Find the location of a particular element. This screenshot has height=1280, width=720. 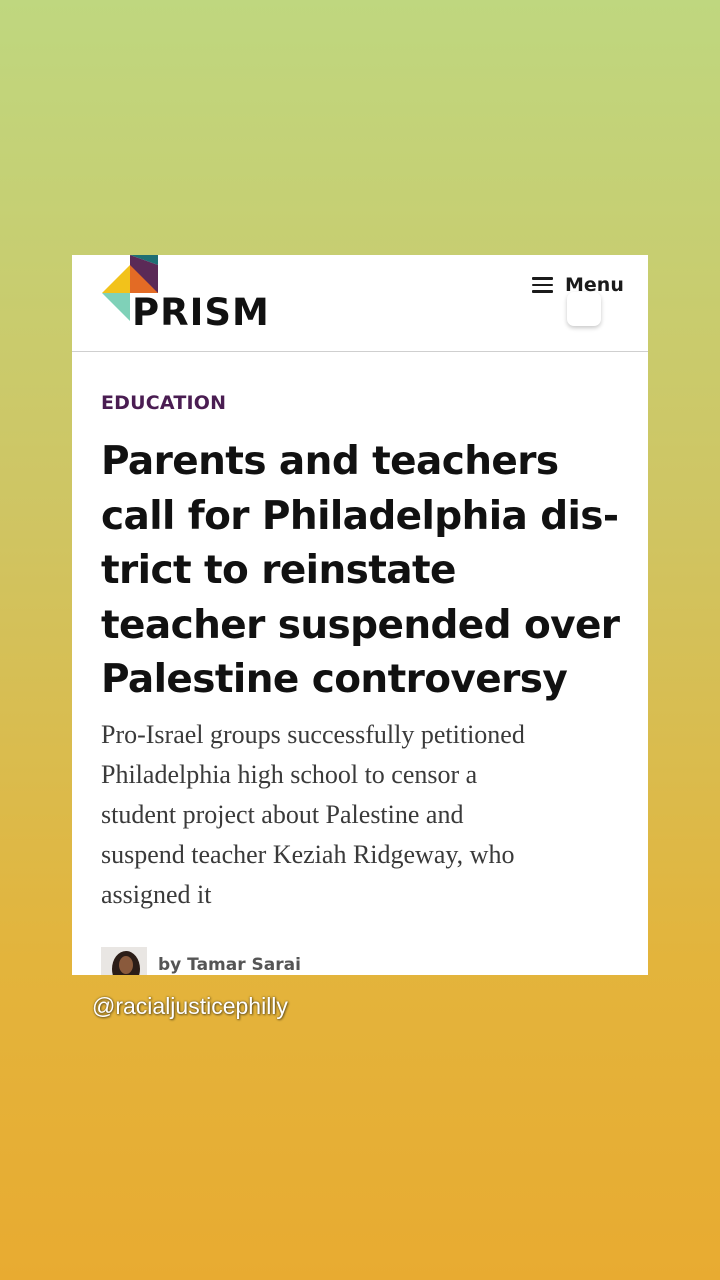

author-photo-icon is located at coordinates (124, 961).